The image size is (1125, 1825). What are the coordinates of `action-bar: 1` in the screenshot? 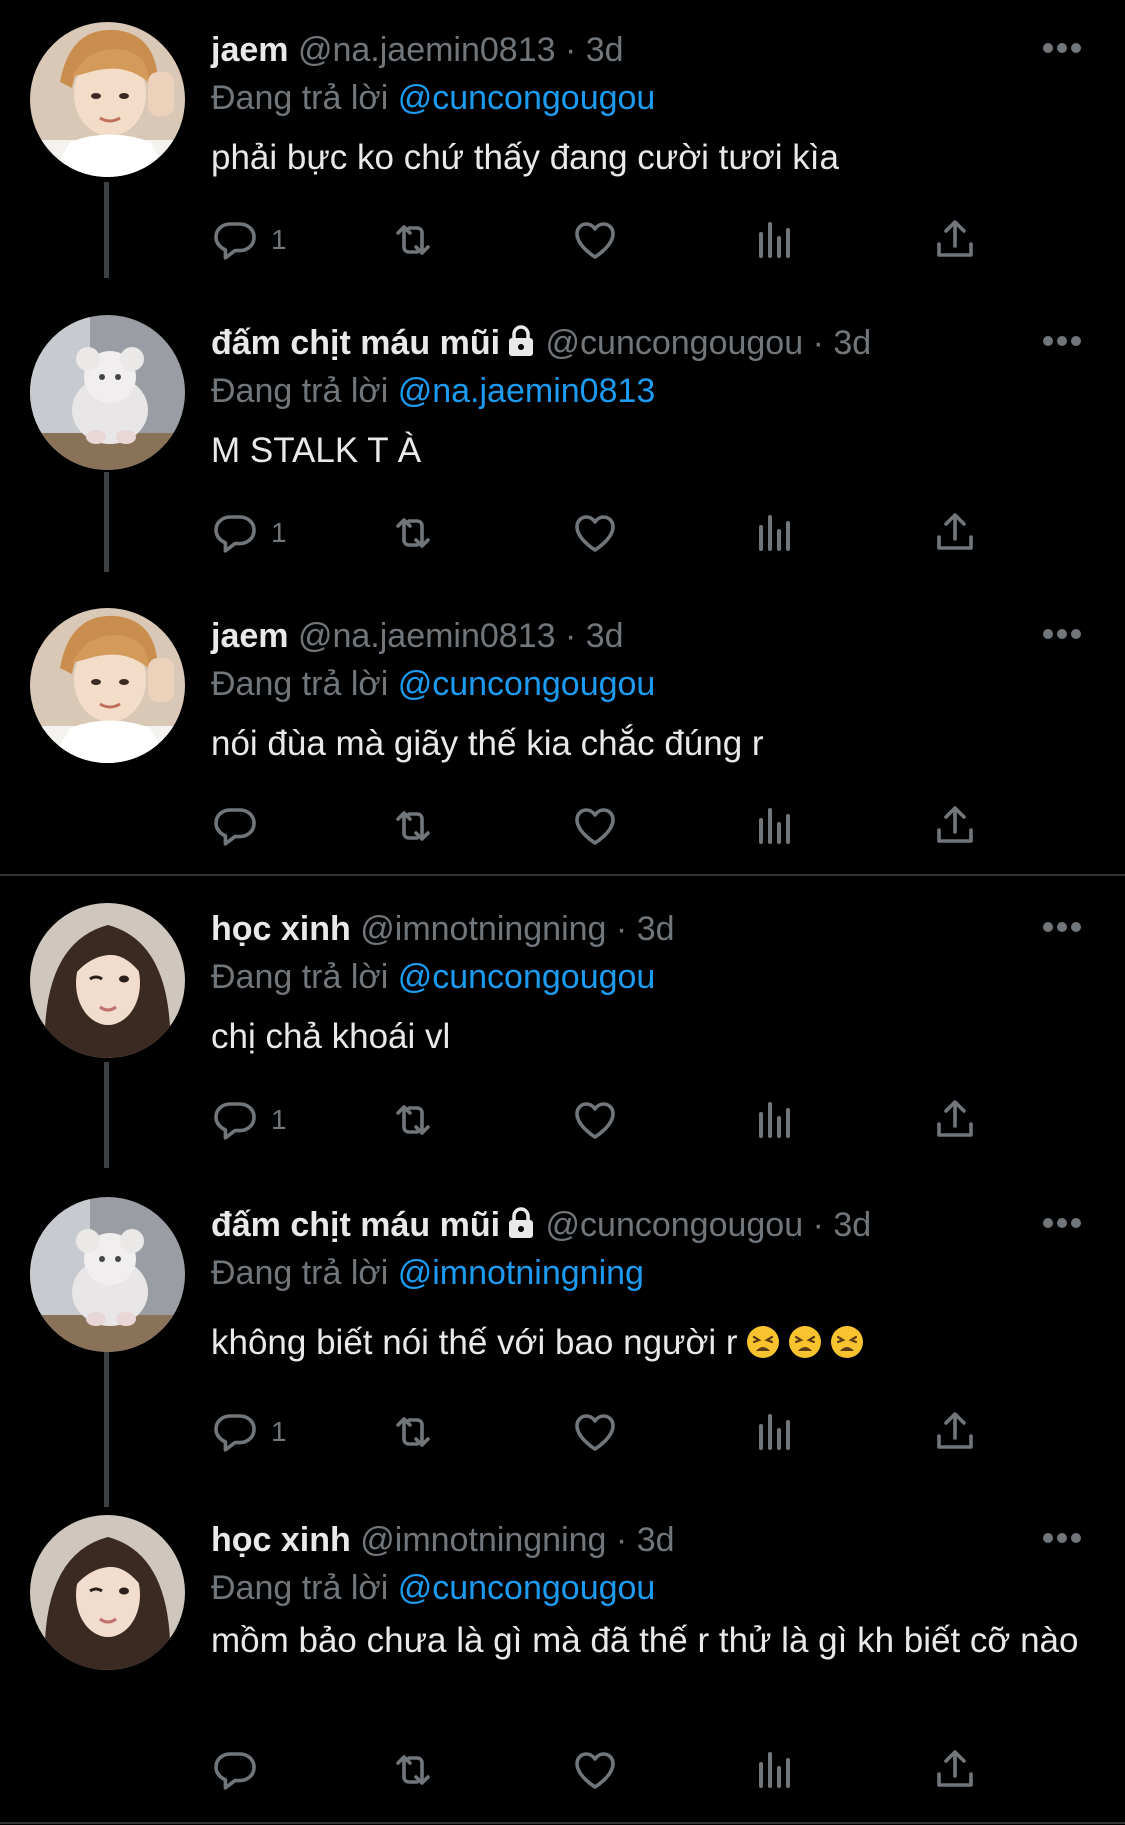 It's located at (611, 1432).